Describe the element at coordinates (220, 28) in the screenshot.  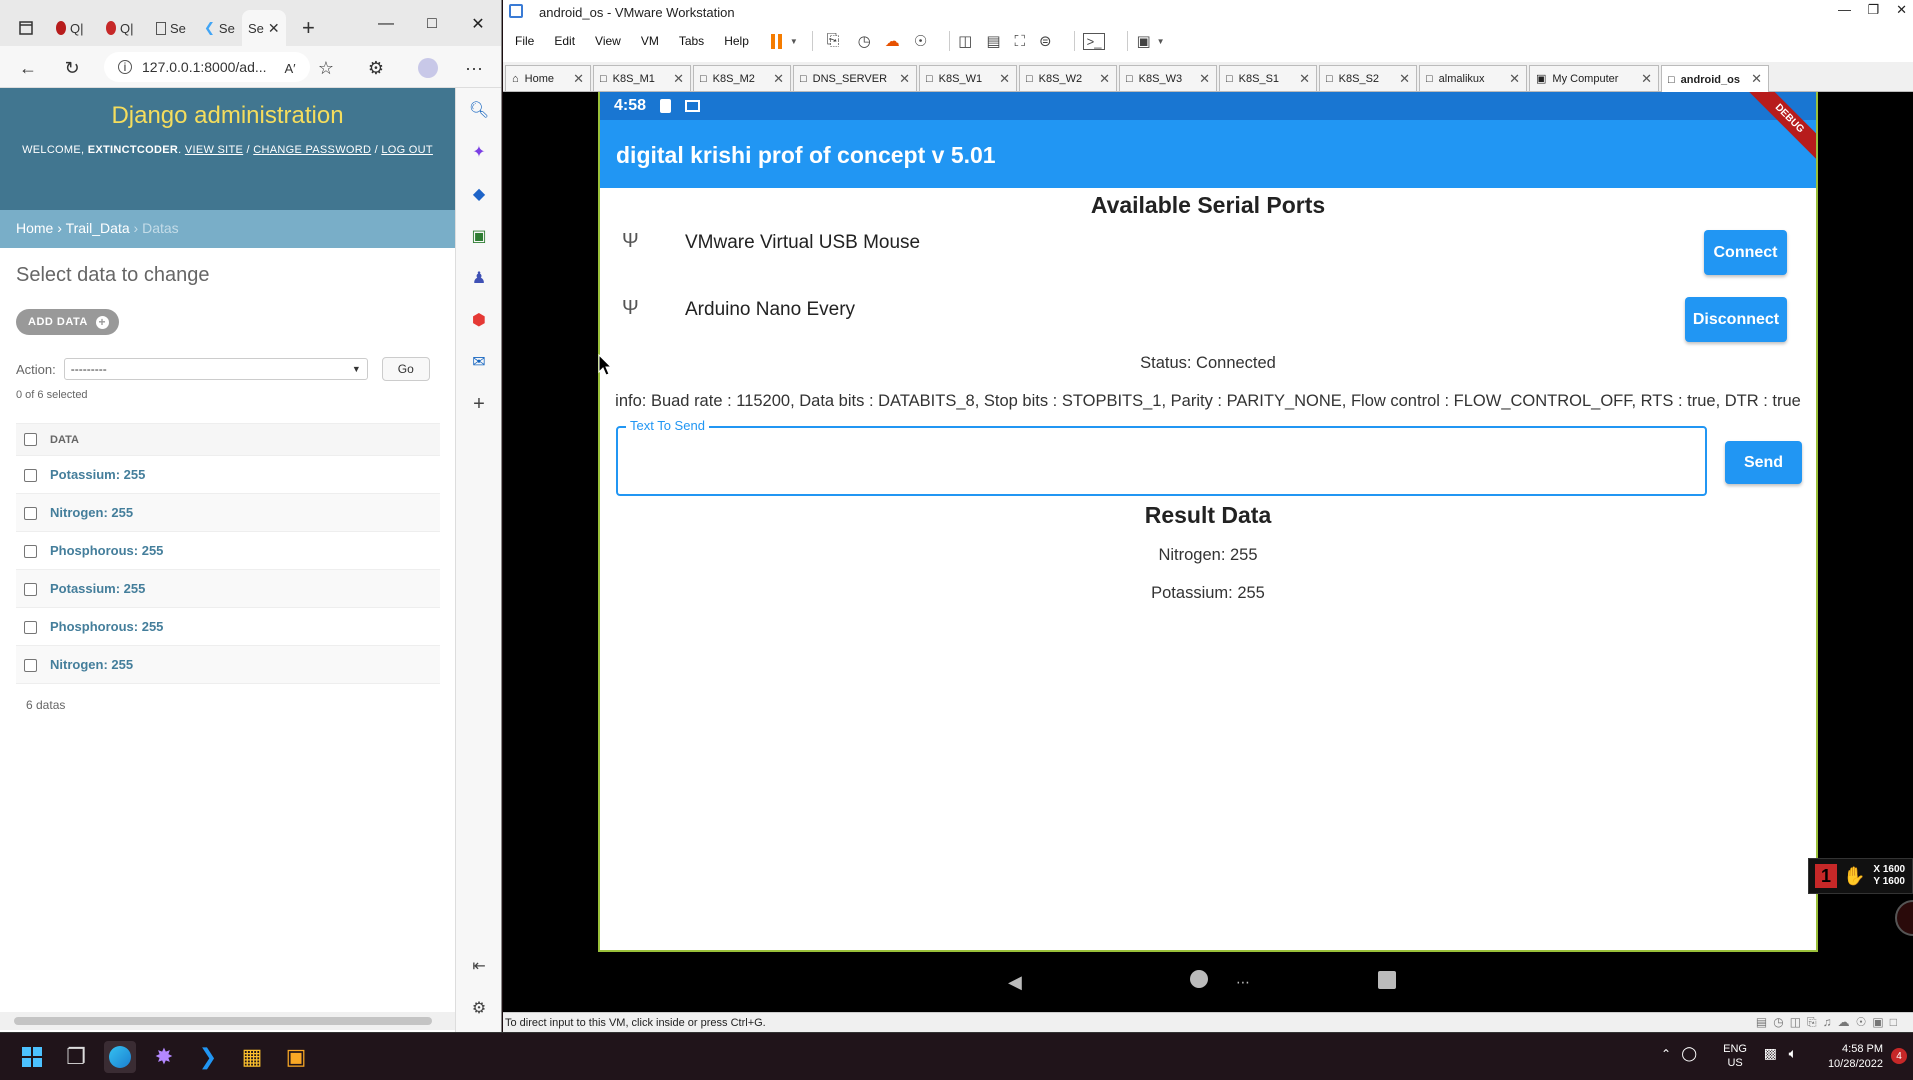
I see `browser-tab: ❮ Se` at that location.